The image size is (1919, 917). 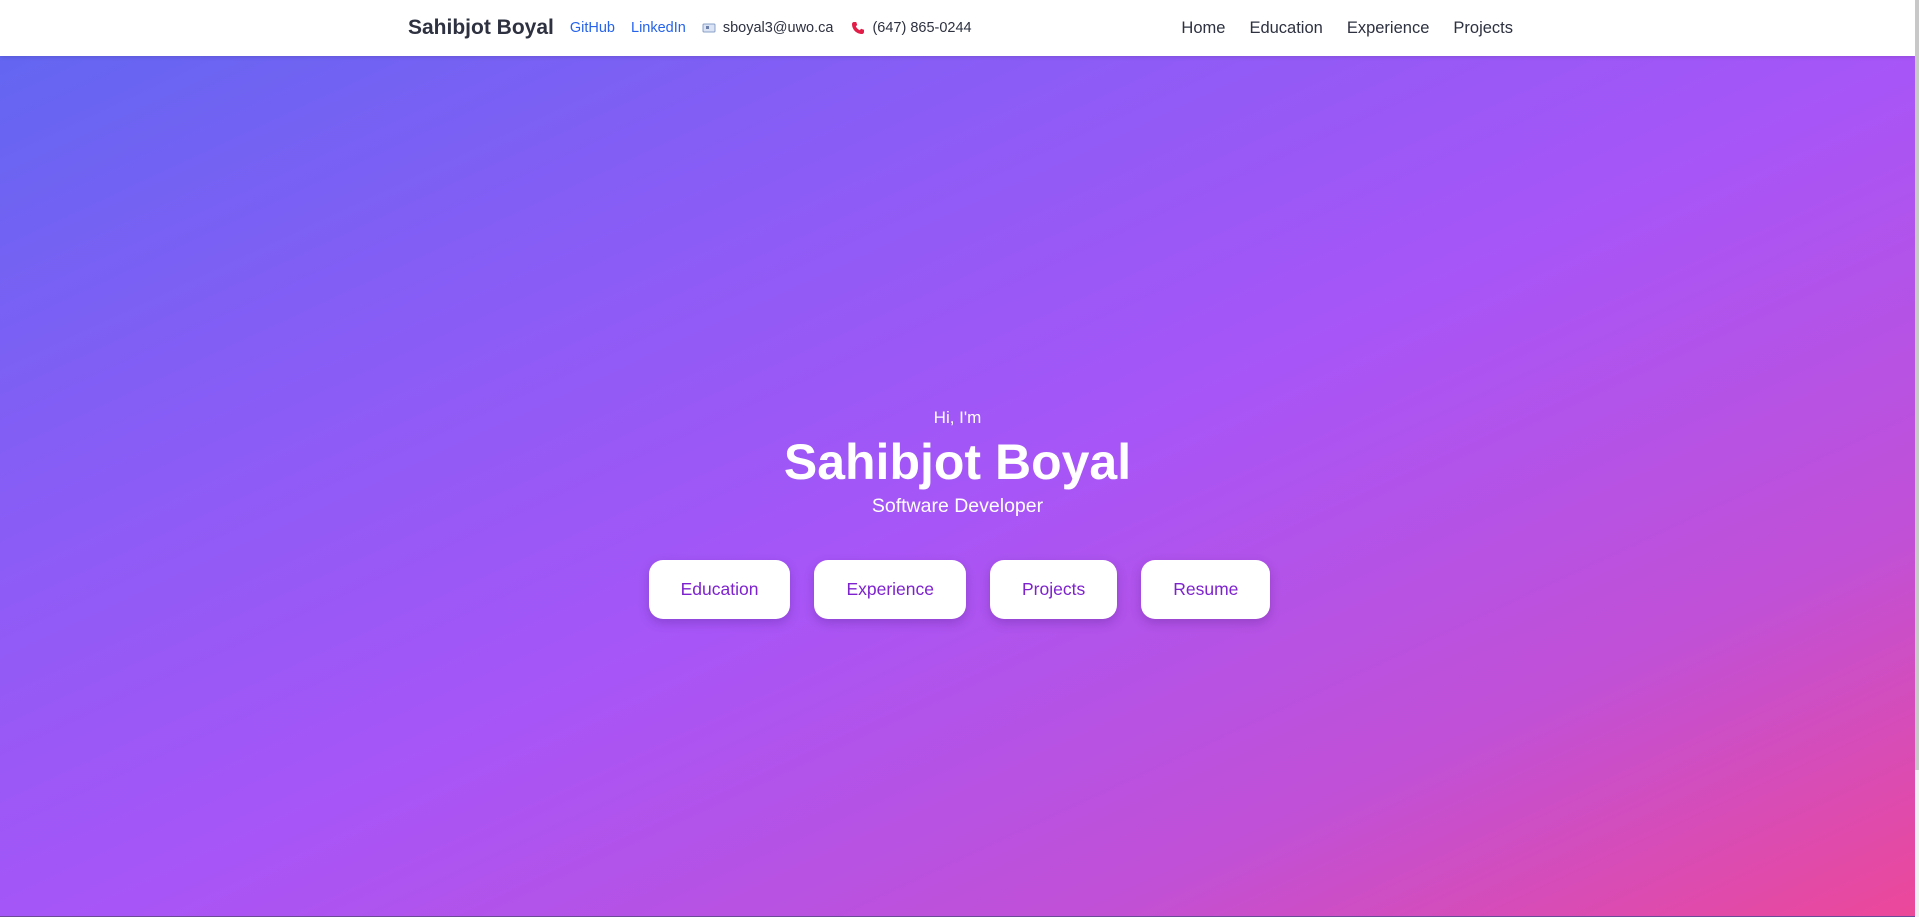 What do you see at coordinates (1054, 589) in the screenshot?
I see `projects-button: Projects` at bounding box center [1054, 589].